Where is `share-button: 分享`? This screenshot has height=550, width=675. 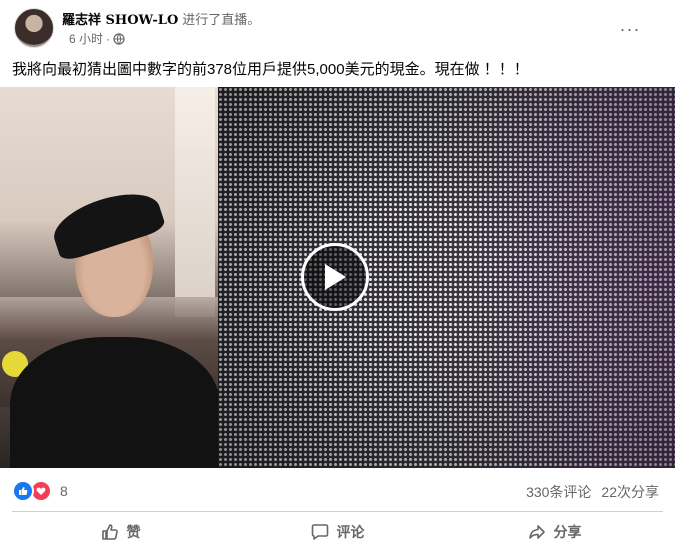
share-button: 分享 is located at coordinates (554, 532).